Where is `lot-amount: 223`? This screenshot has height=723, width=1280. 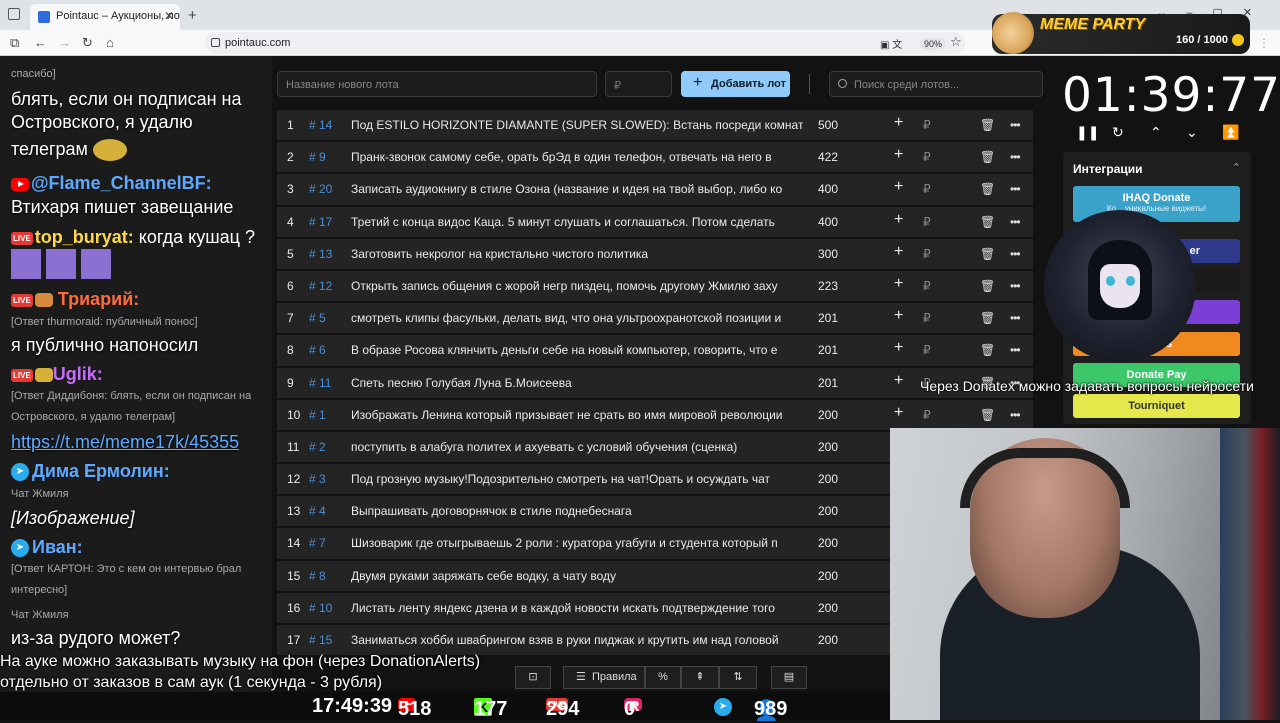
lot-amount: 223 is located at coordinates (828, 286).